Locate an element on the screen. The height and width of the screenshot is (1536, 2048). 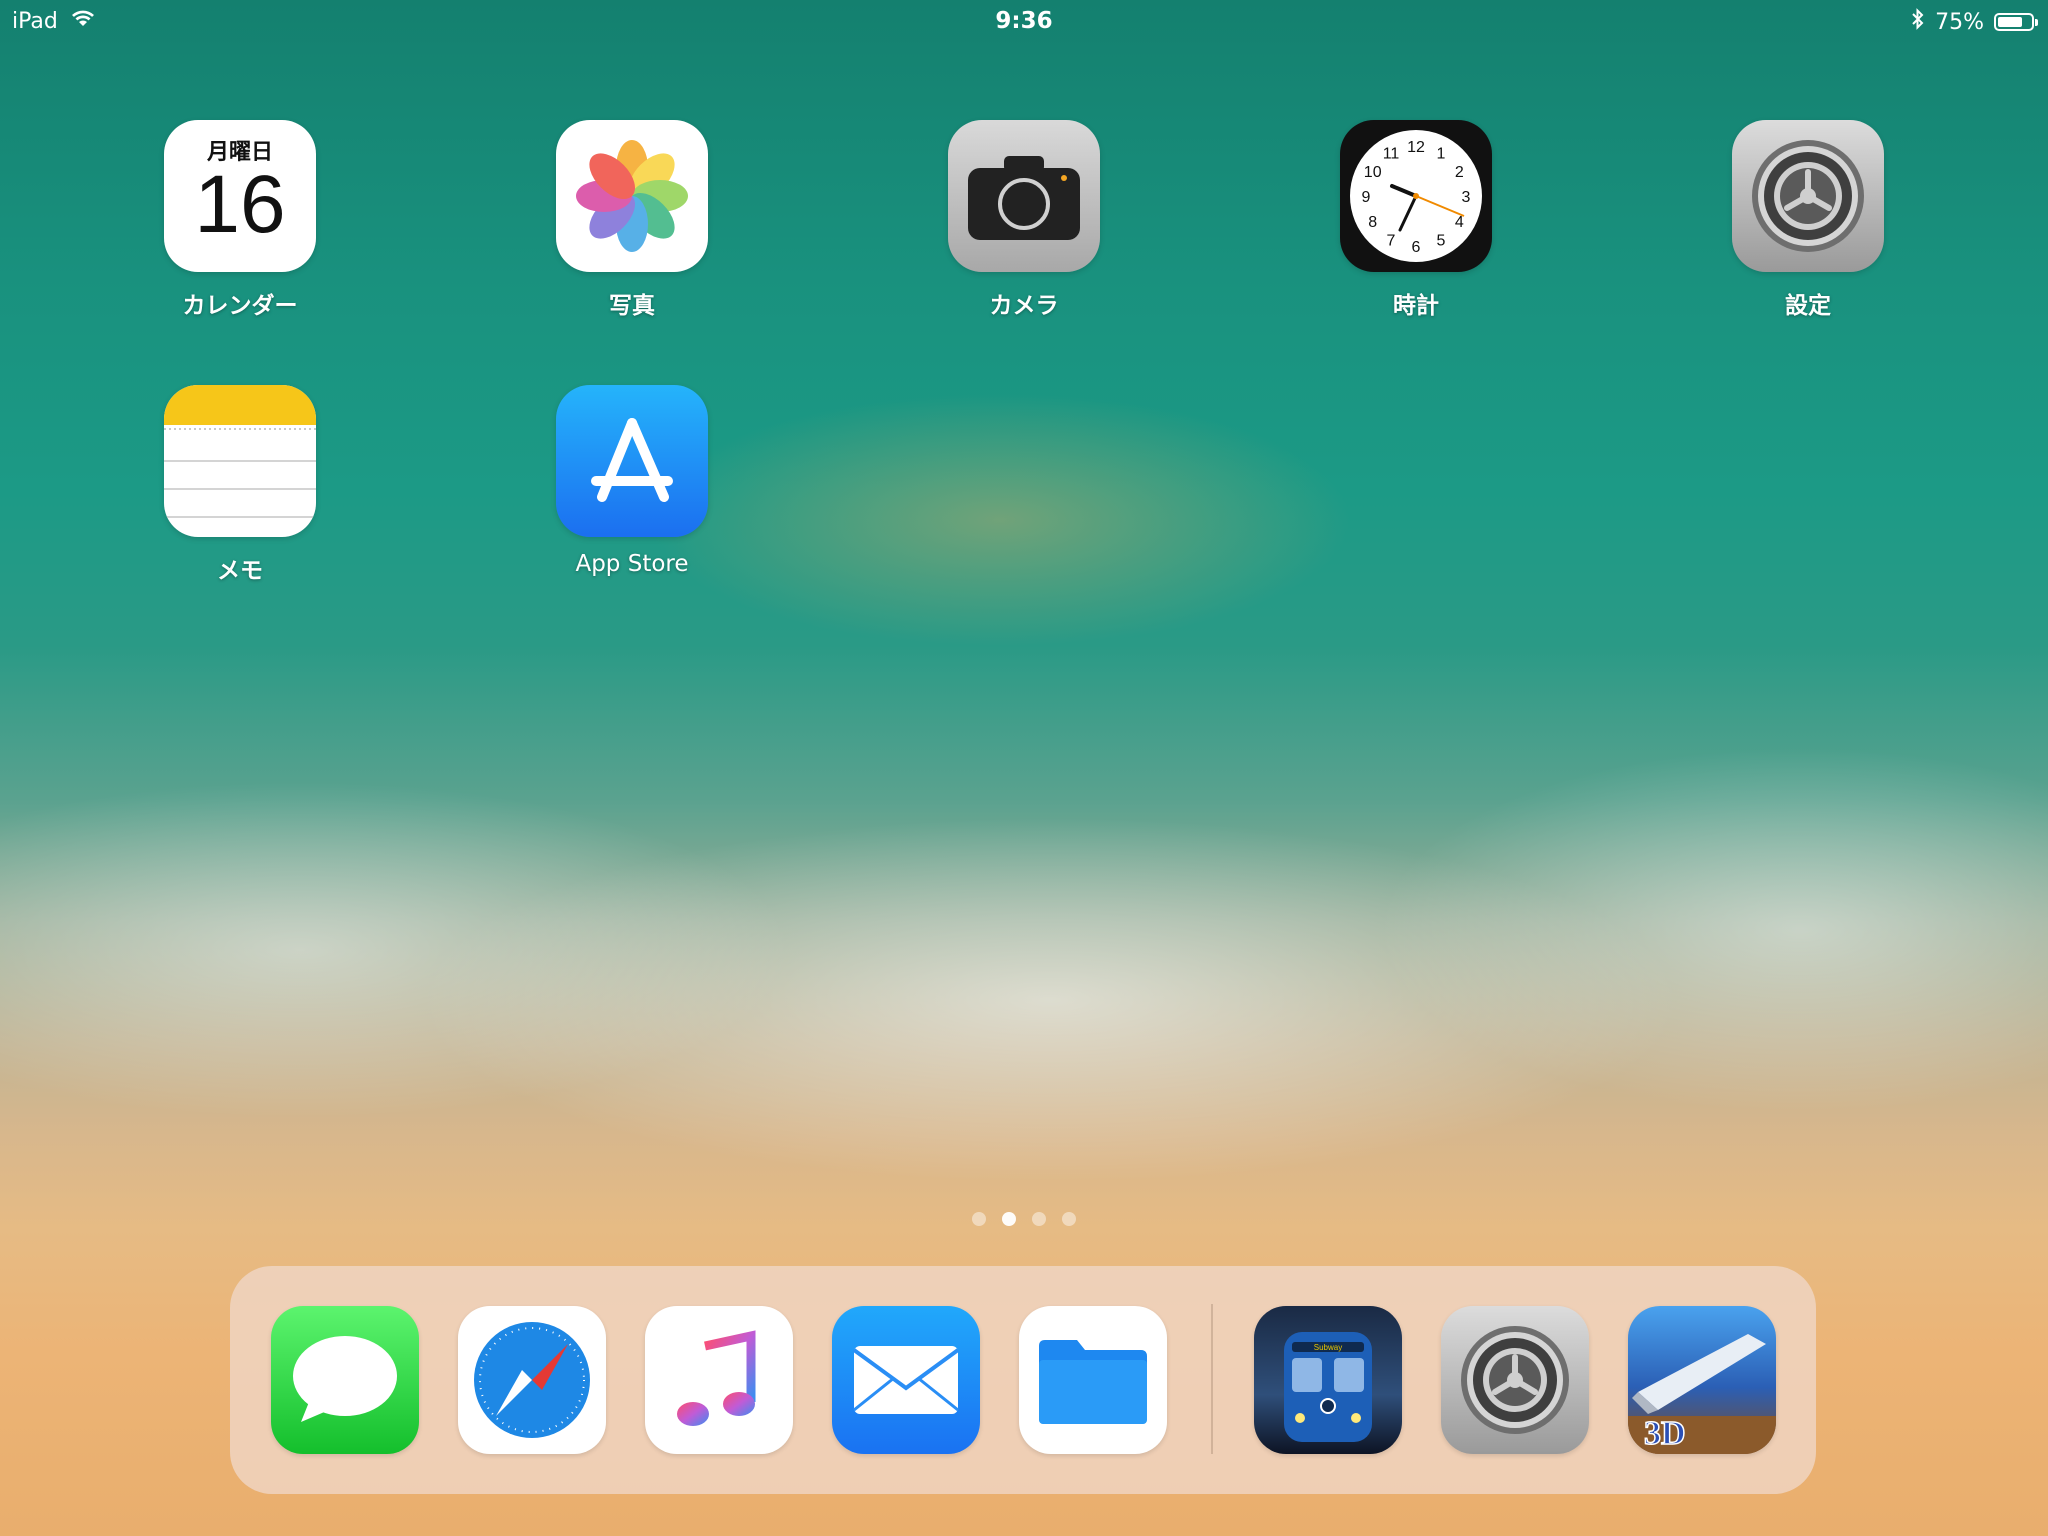
app-calendar: 月曜日 16 カレンダー is located at coordinates (240, 220).